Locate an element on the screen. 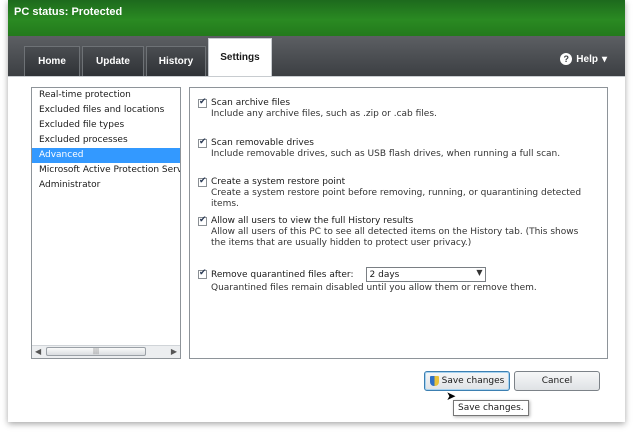 The image size is (640, 435). sidebar-item-realtime: Real-time protection is located at coordinates (106, 95).